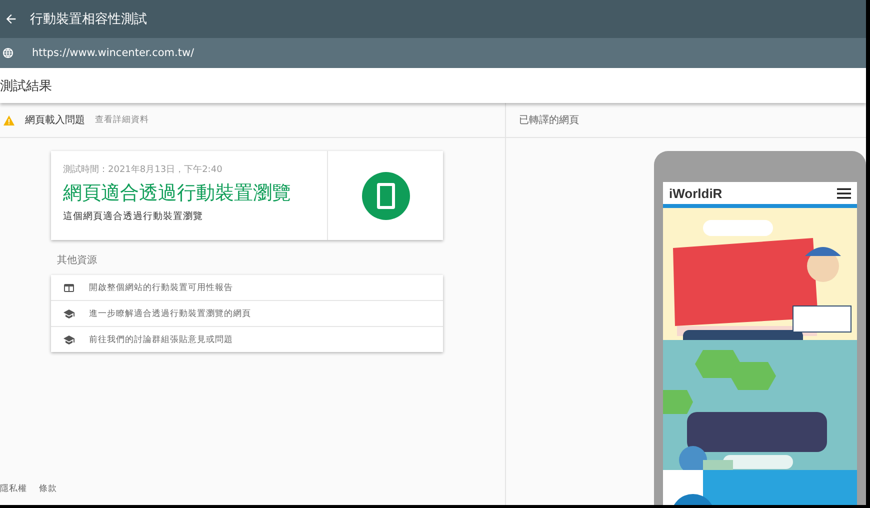 Image resolution: width=870 pixels, height=508 pixels. I want to click on resources-title: 其他資源, so click(77, 260).